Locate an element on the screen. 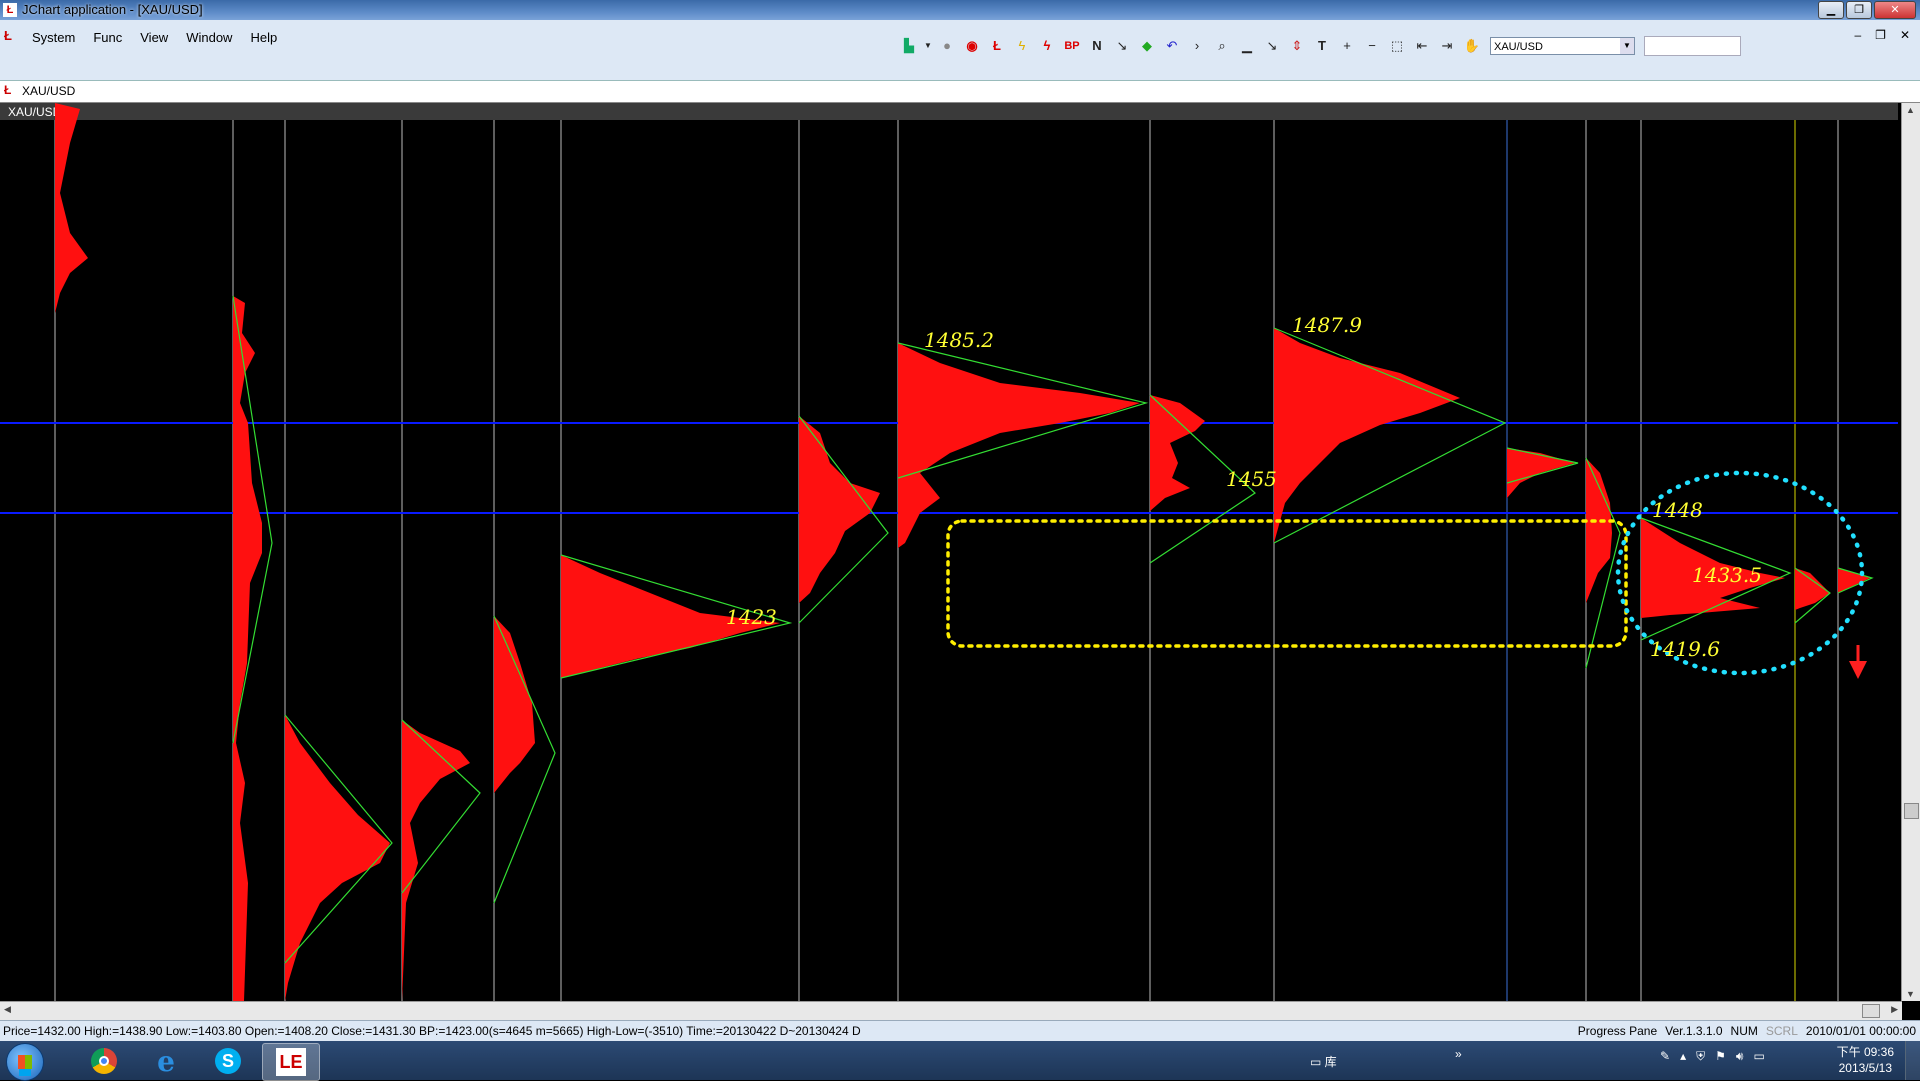 The image size is (1920, 1081). clock-time: 下午 09:36 is located at coordinates (1865, 1052).